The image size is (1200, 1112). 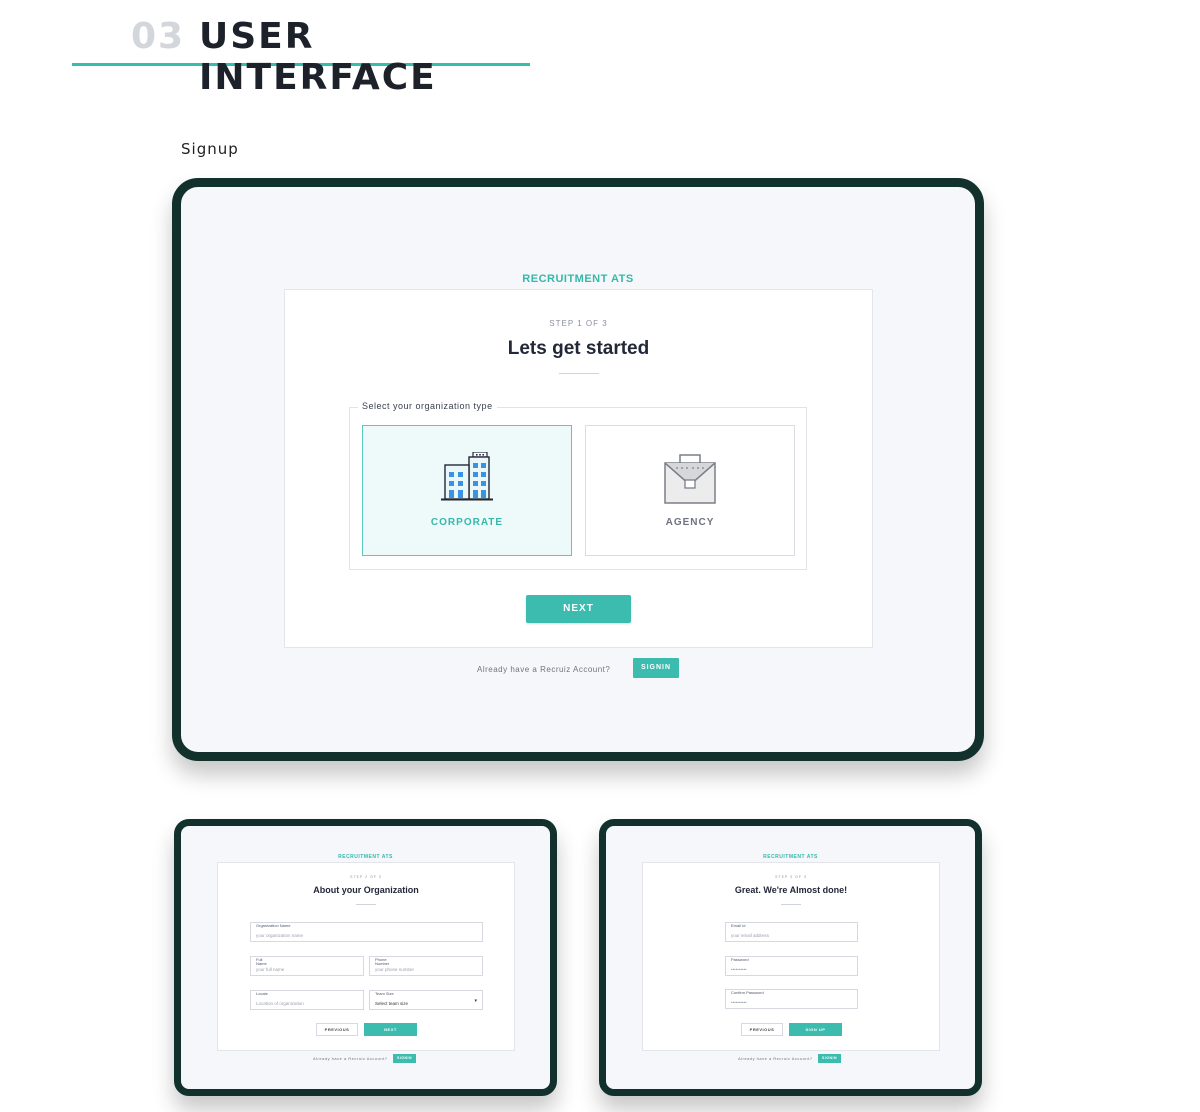 What do you see at coordinates (261, 961) in the screenshot?
I see `field-label: Full Name` at bounding box center [261, 961].